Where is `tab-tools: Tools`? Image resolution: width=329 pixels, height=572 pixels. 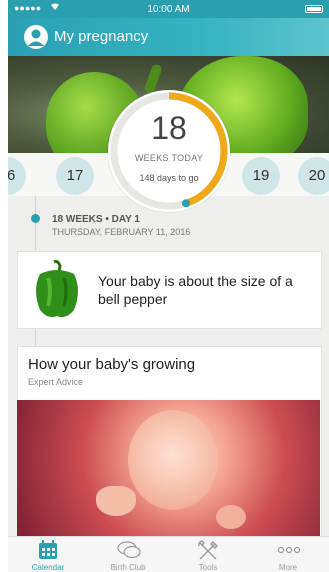
tab-tools: Tools is located at coordinates (208, 554).